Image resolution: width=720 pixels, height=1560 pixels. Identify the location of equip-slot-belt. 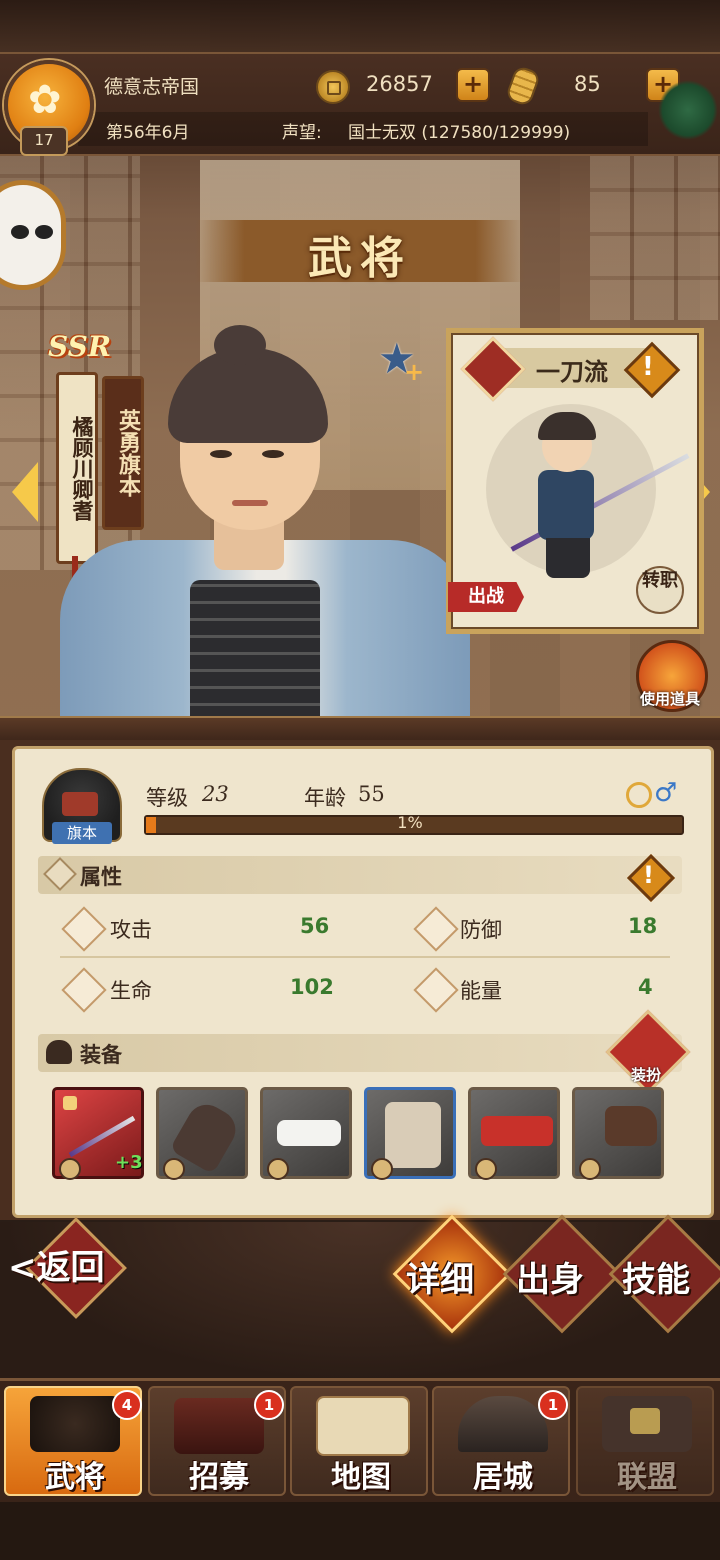
(514, 1133).